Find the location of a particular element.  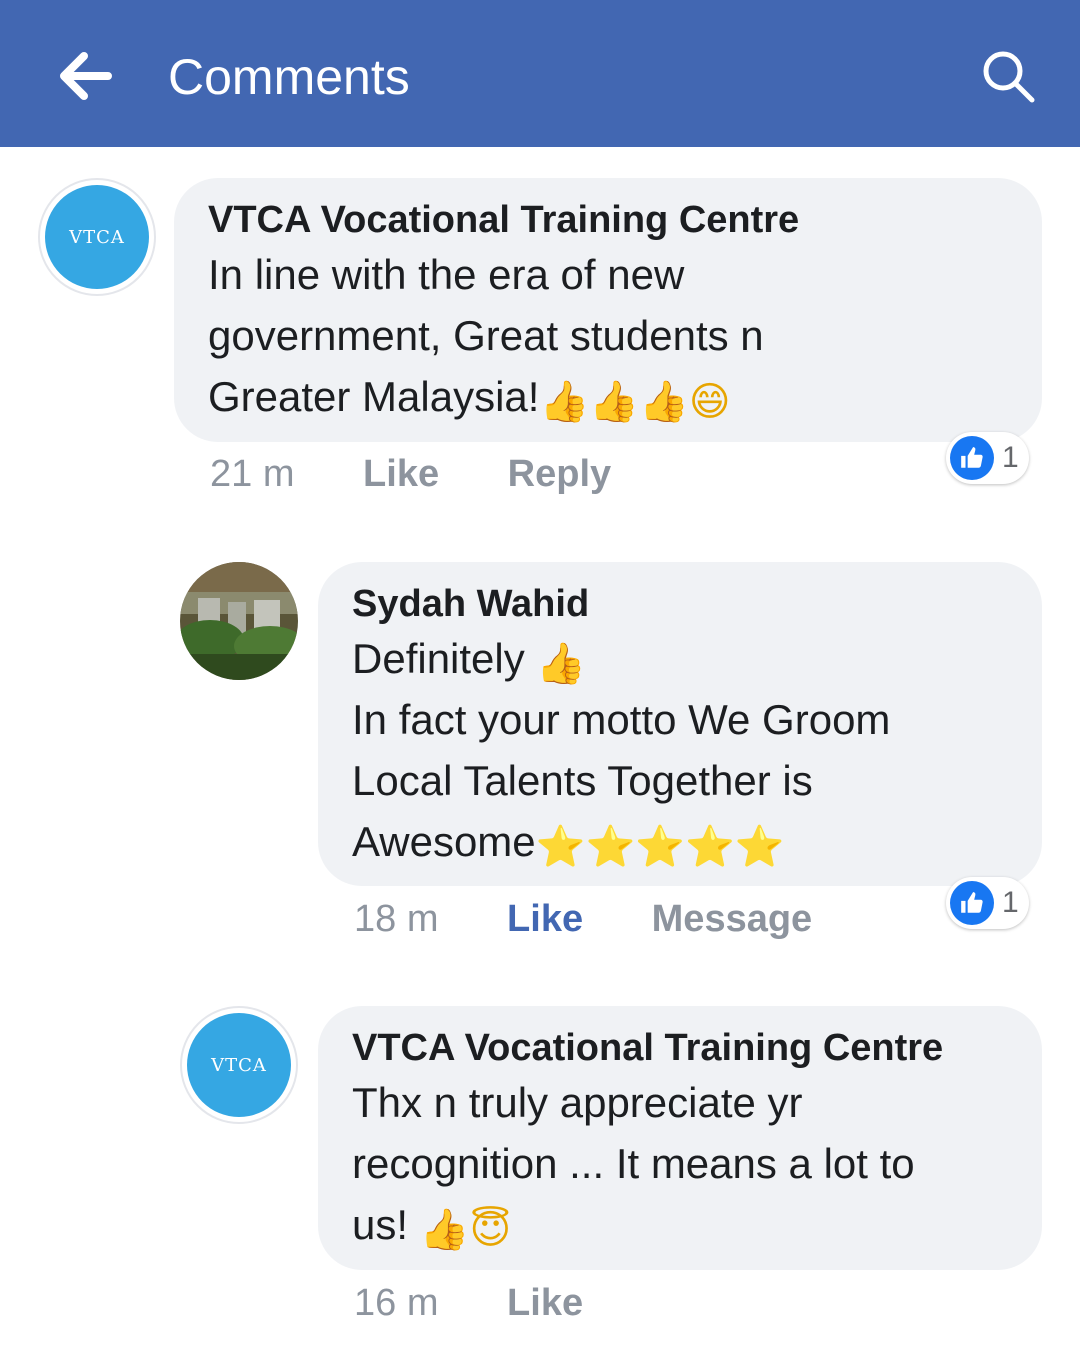

comment-line: government, Great students n is located at coordinates (486, 335).